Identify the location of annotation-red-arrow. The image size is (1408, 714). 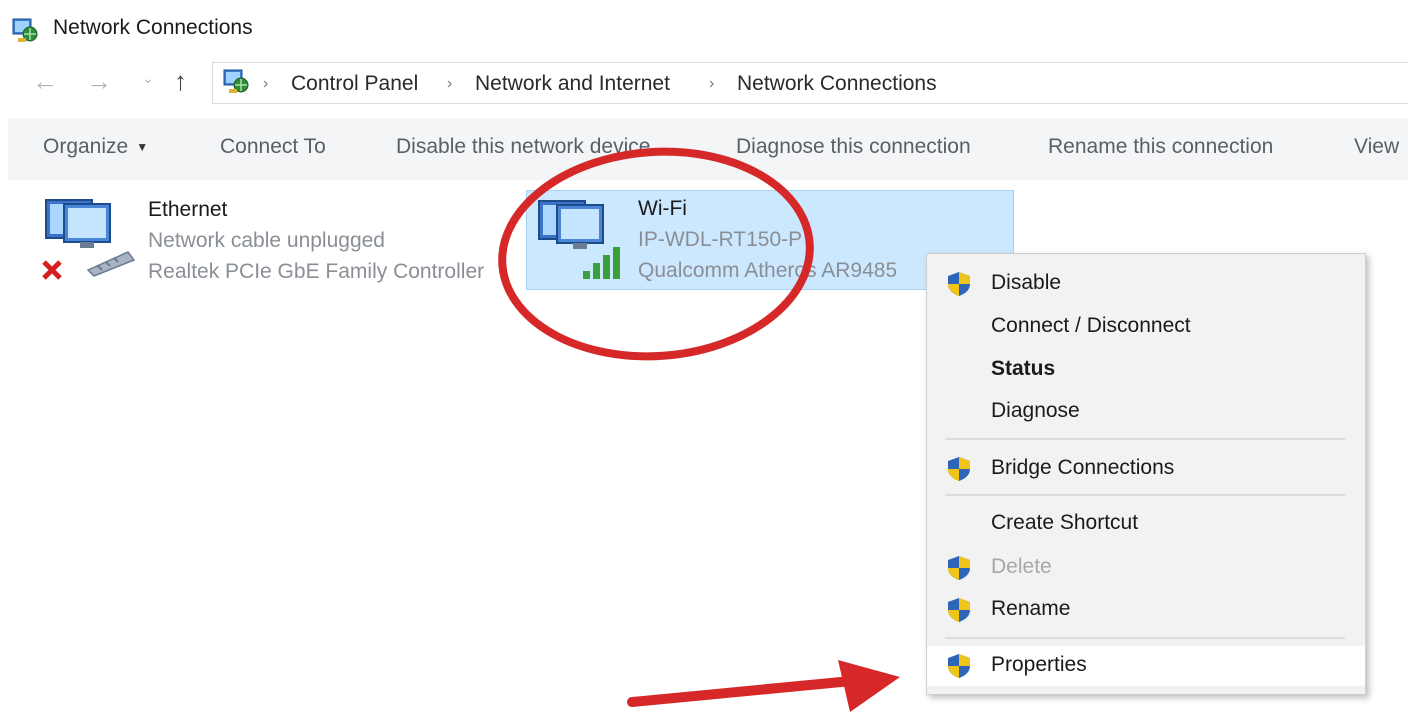
(747, 691).